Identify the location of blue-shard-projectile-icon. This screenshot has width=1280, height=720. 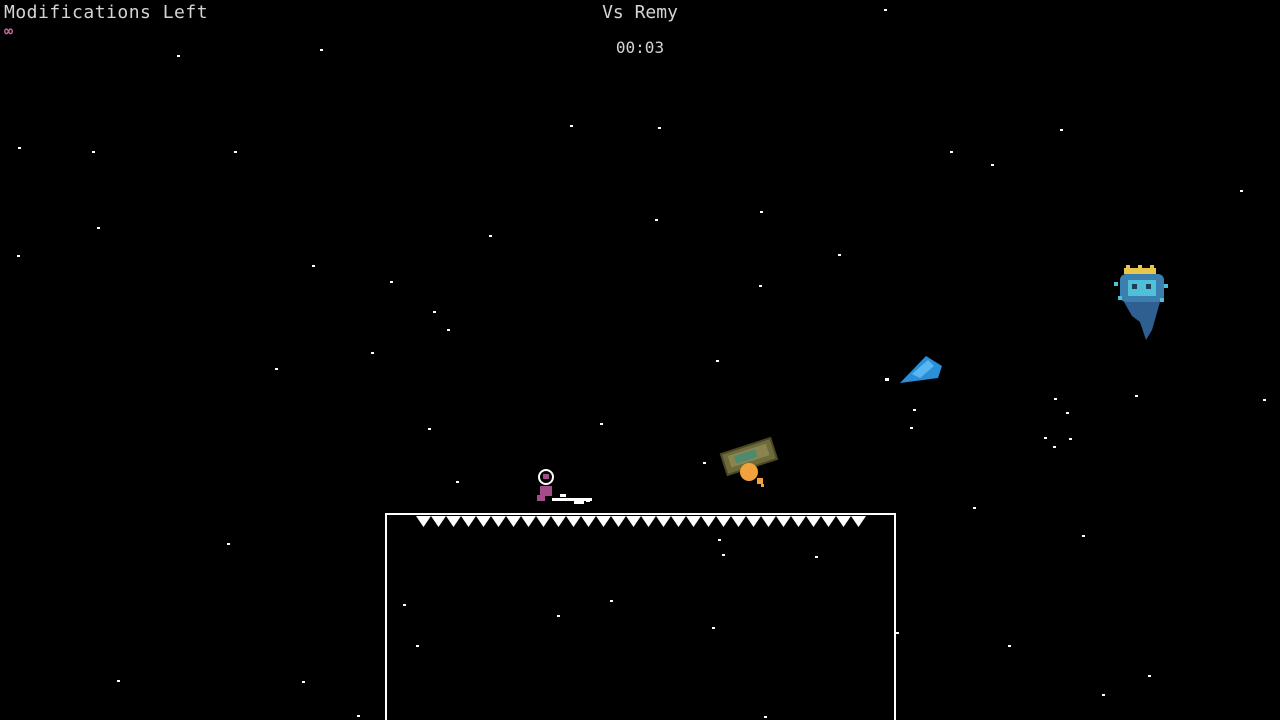
(913, 369).